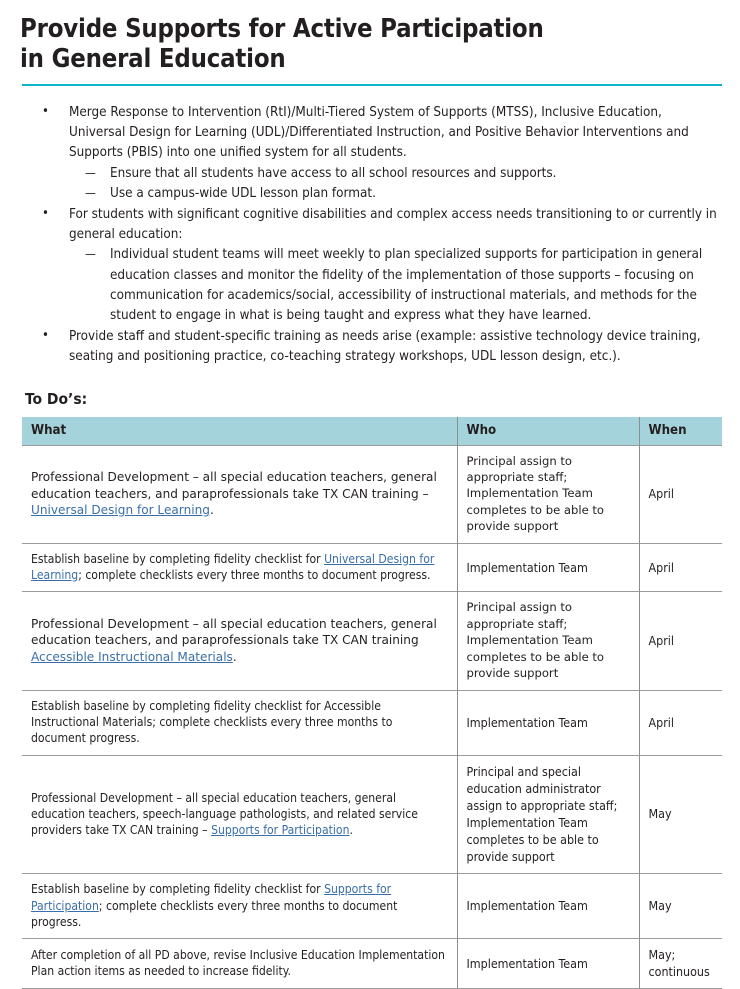 The height and width of the screenshot is (989, 740). What do you see at coordinates (56, 398) in the screenshot?
I see `todo-heading: To Do’s:` at bounding box center [56, 398].